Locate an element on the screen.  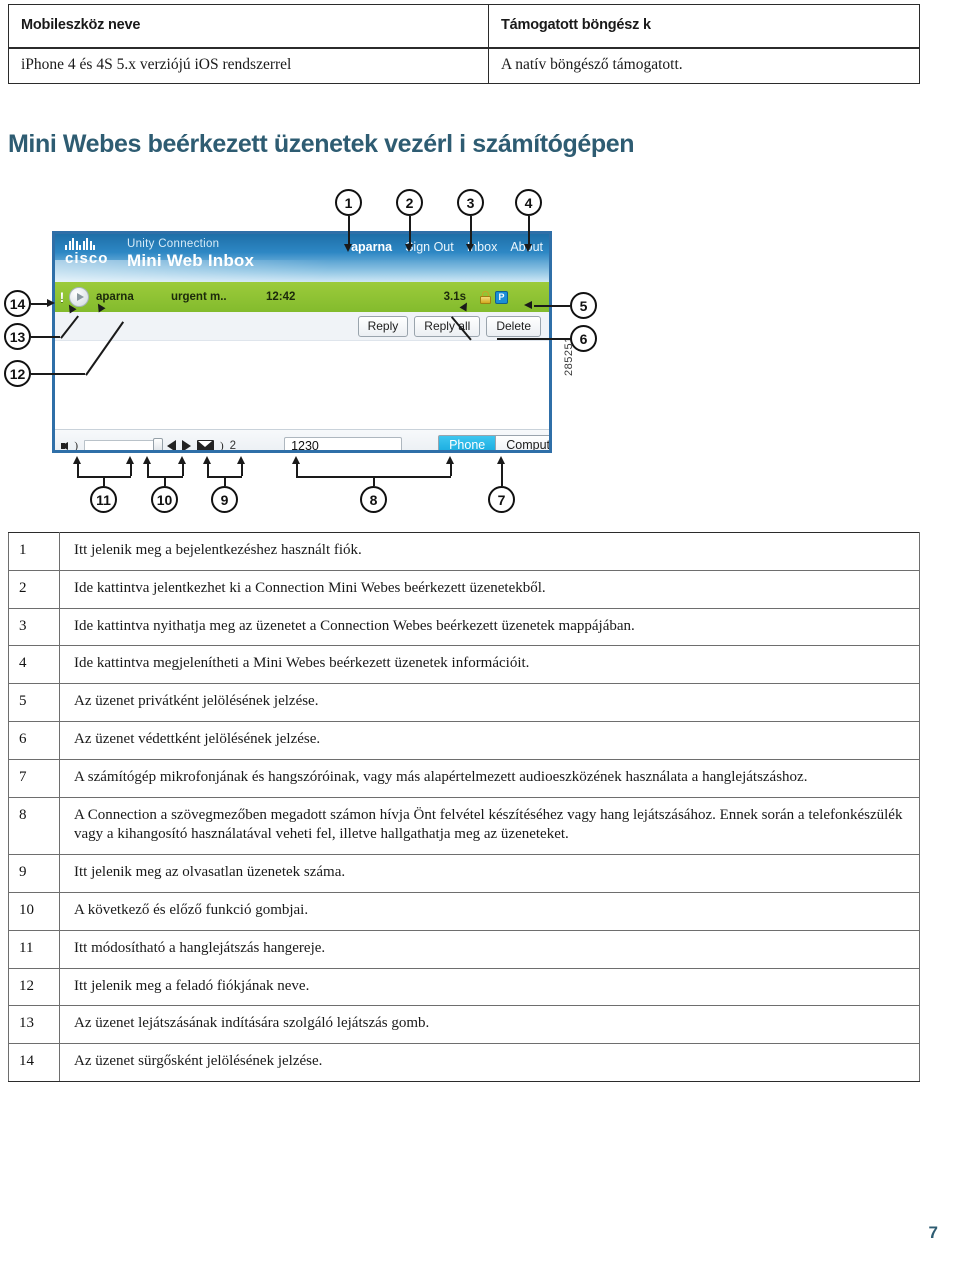
legend-number: 12 is located at coordinates (34, 987).